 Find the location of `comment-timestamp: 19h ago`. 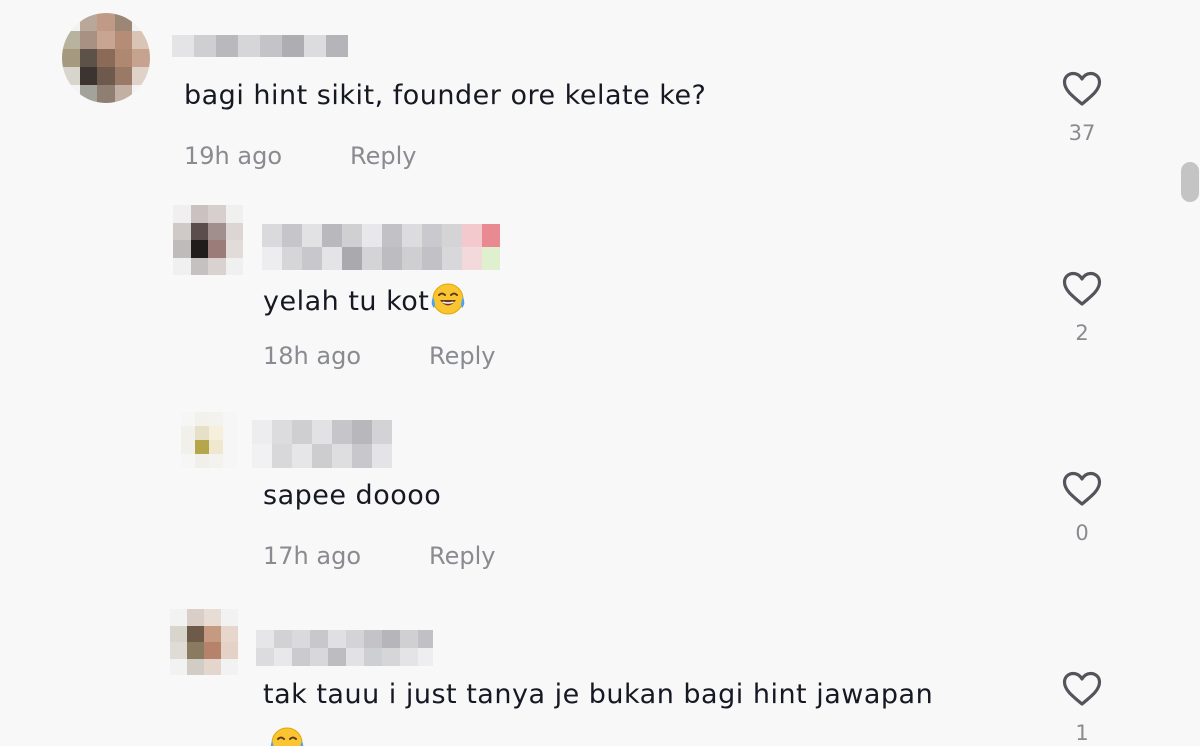

comment-timestamp: 19h ago is located at coordinates (233, 156).